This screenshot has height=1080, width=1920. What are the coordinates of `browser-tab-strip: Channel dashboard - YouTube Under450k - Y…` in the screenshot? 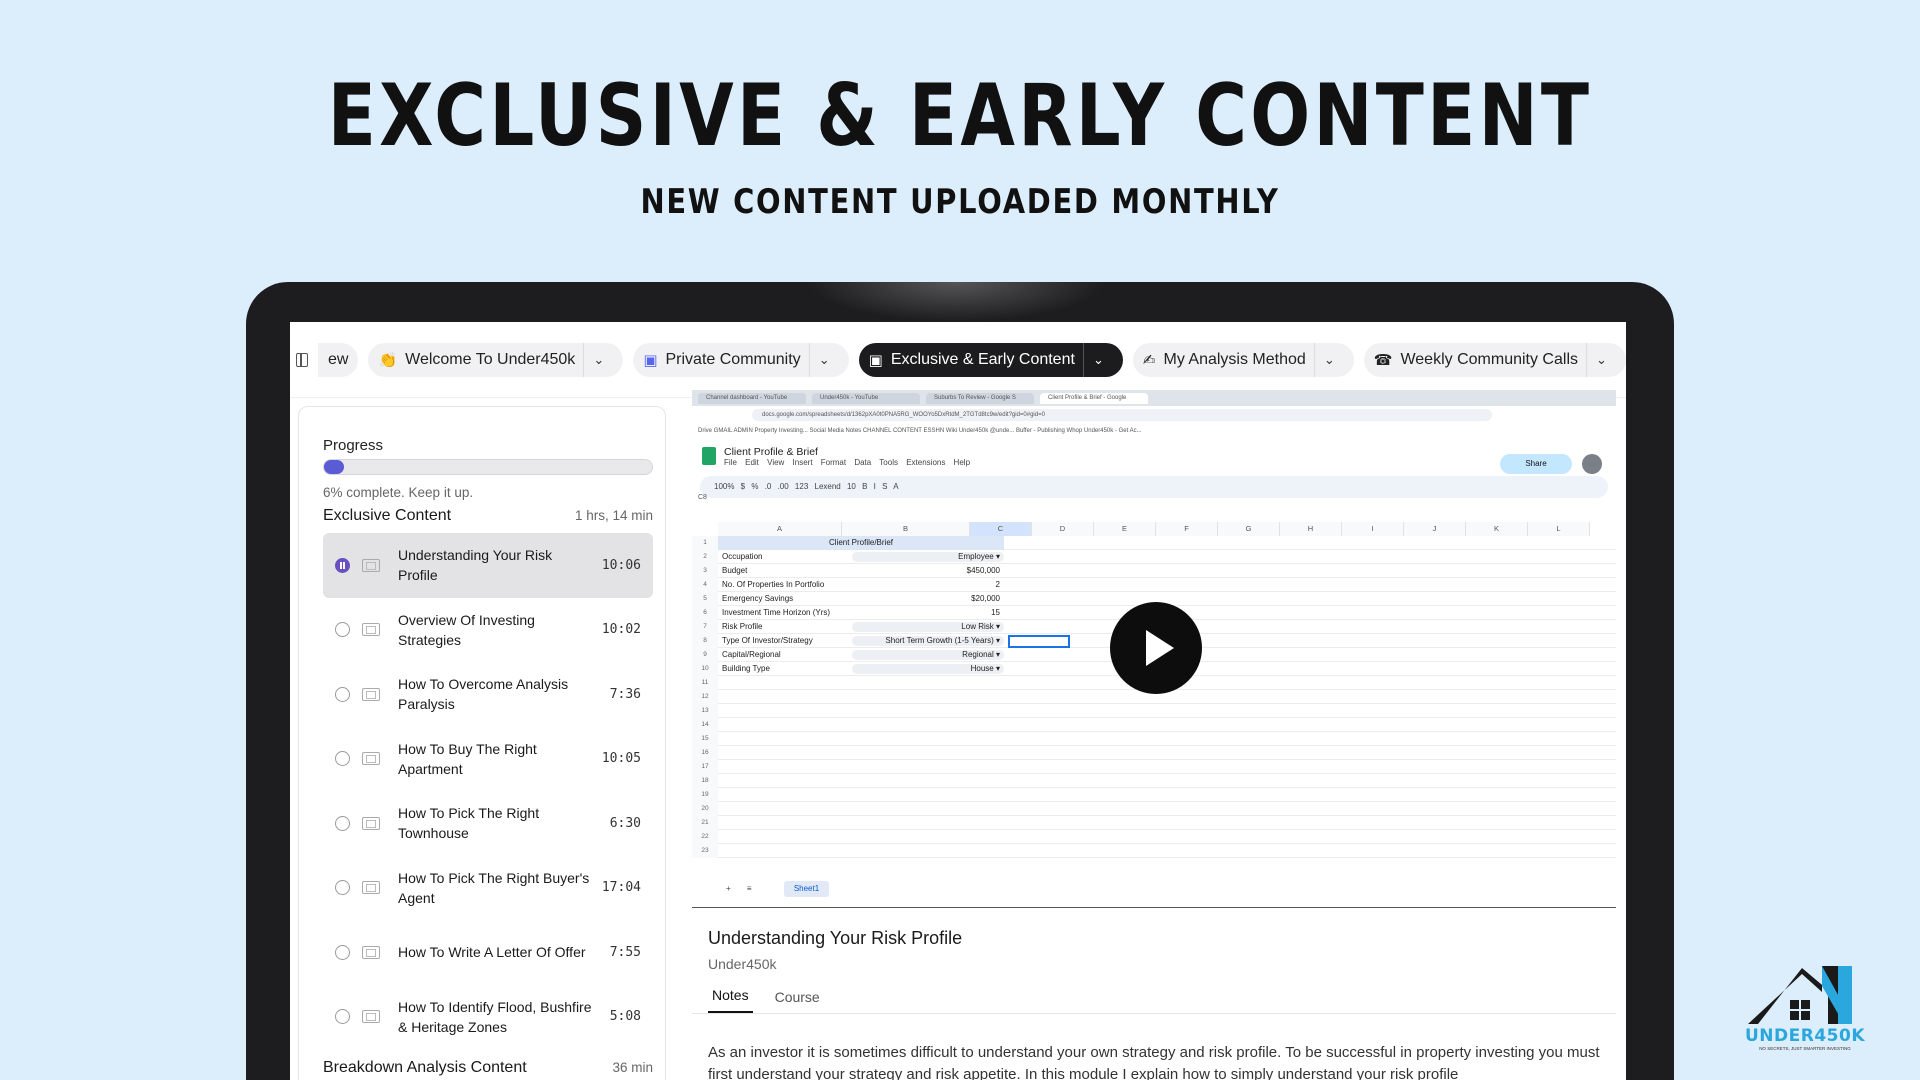 It's located at (1154, 398).